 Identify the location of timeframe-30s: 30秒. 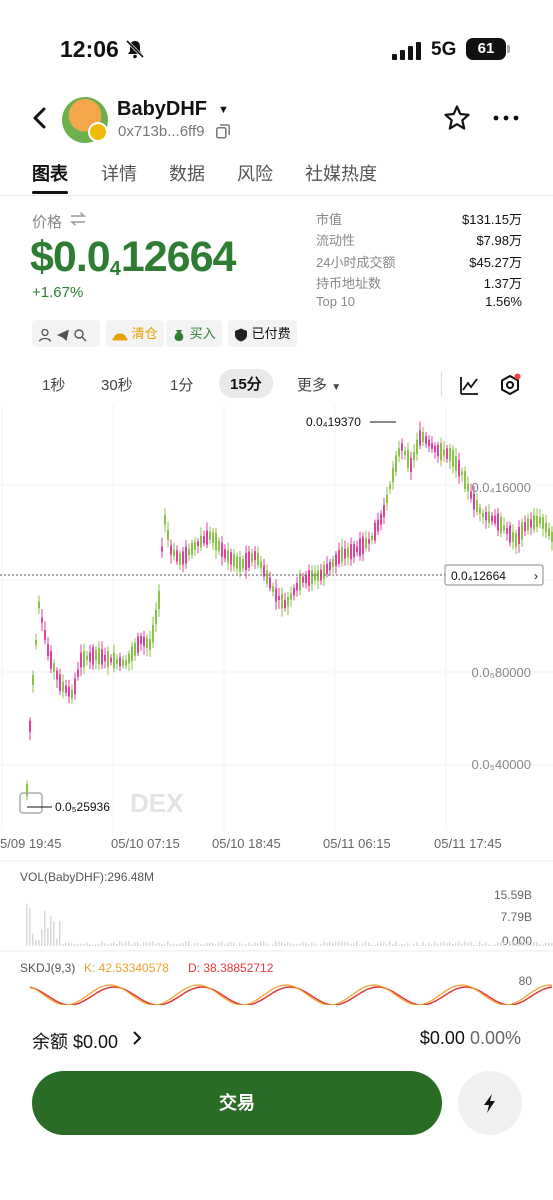
(117, 384).